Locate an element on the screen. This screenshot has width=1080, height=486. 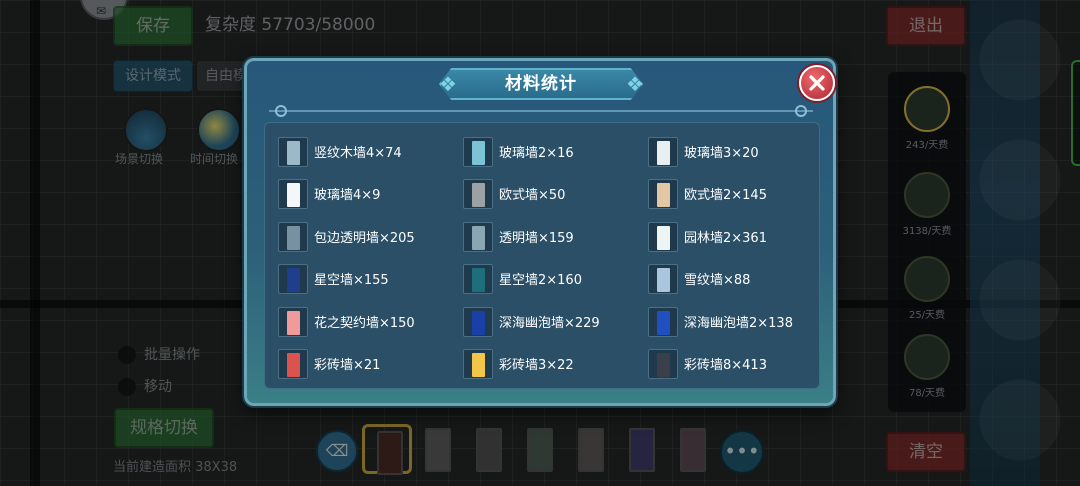
material-label: 玻璃墙3×20 is located at coordinates (721, 153).